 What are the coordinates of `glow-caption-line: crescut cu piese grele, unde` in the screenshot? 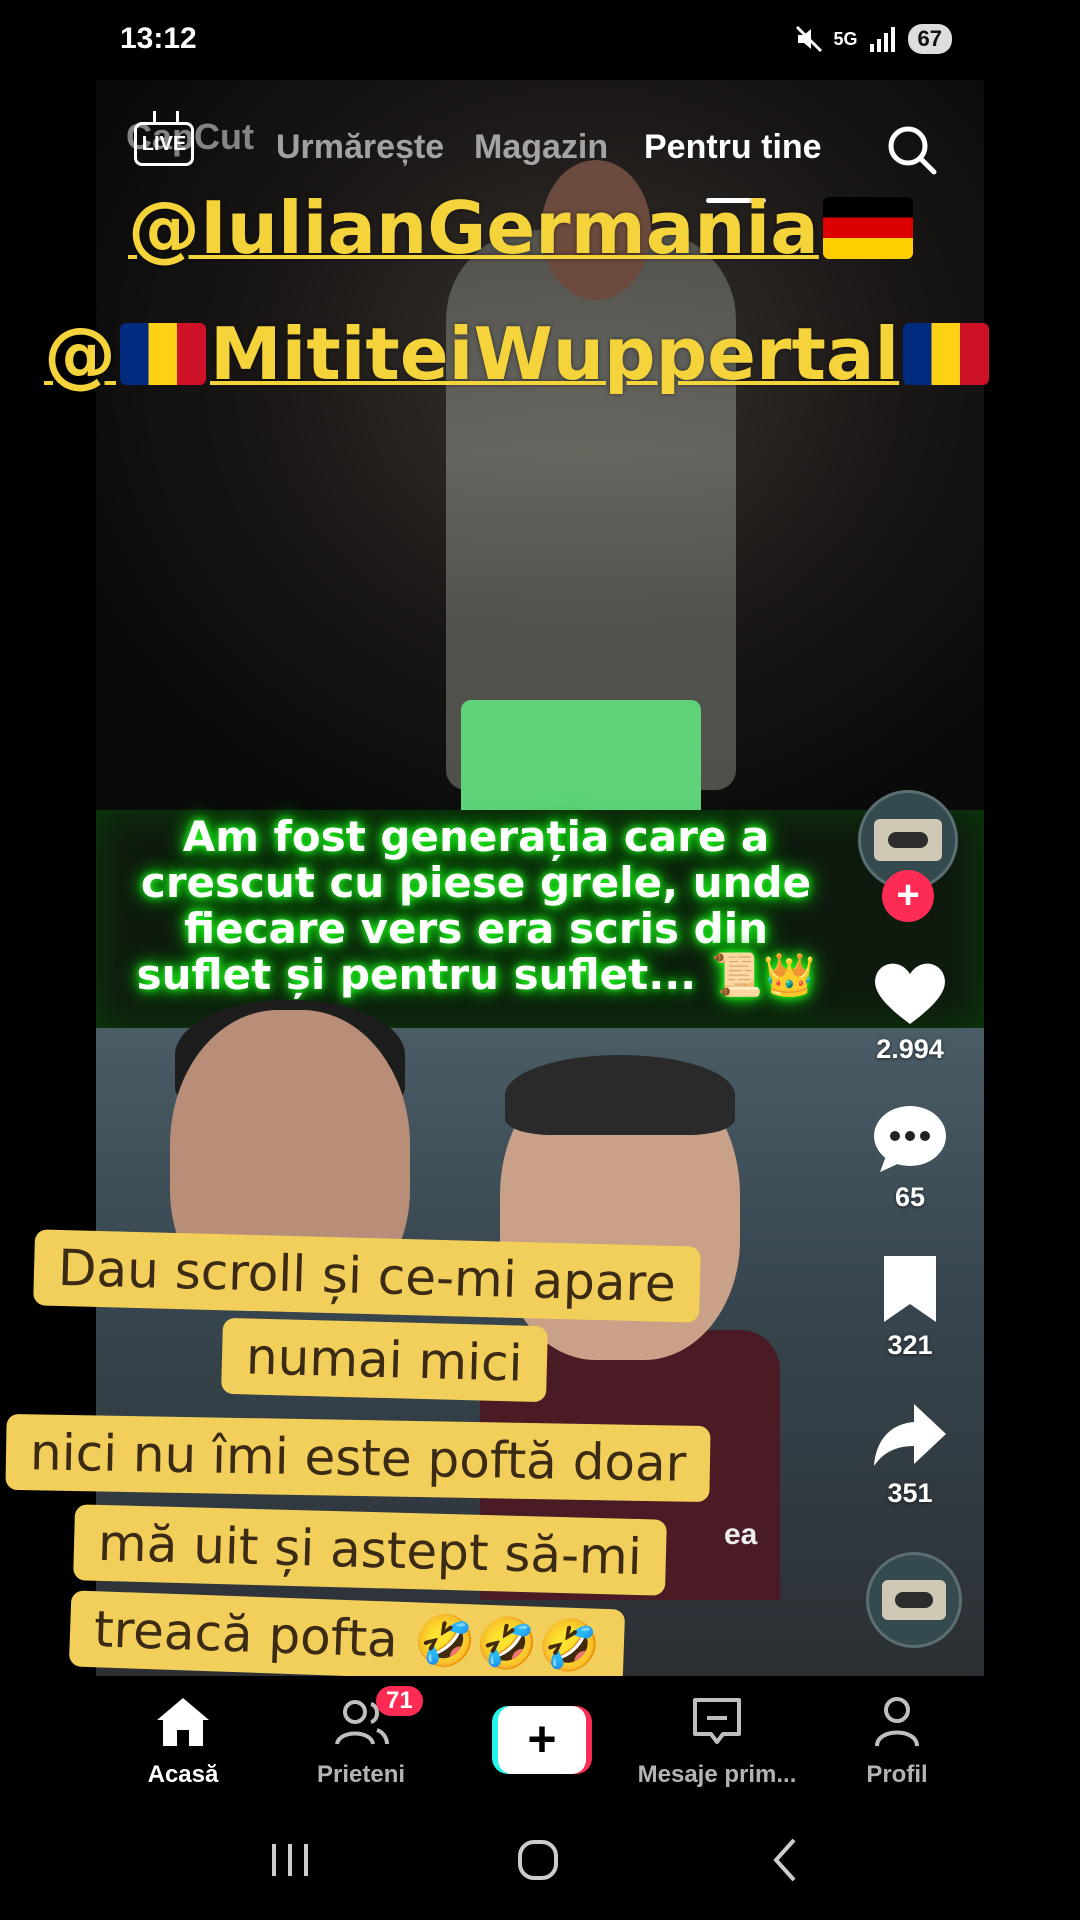 It's located at (476, 882).